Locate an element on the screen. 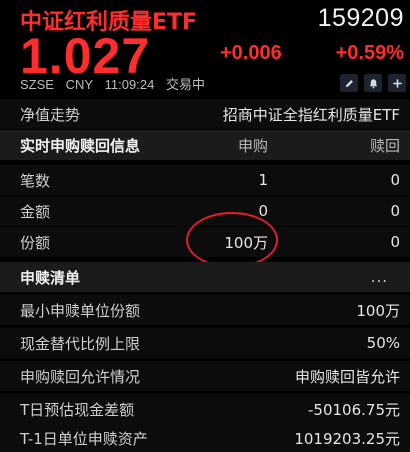 Image resolution: width=410 pixels, height=452 pixels. subscribe-value: 1 is located at coordinates (263, 180).